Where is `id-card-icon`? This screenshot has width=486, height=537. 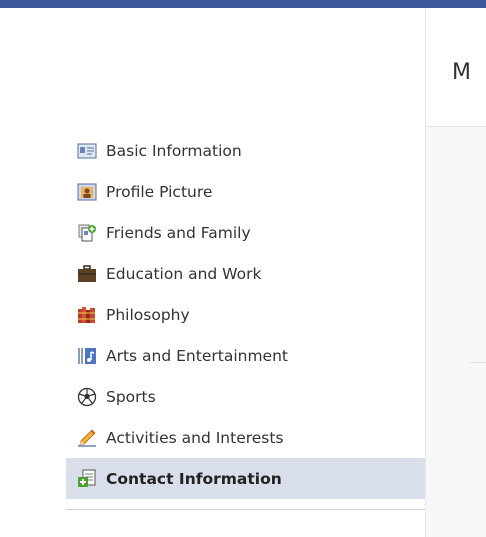
id-card-icon is located at coordinates (87, 151).